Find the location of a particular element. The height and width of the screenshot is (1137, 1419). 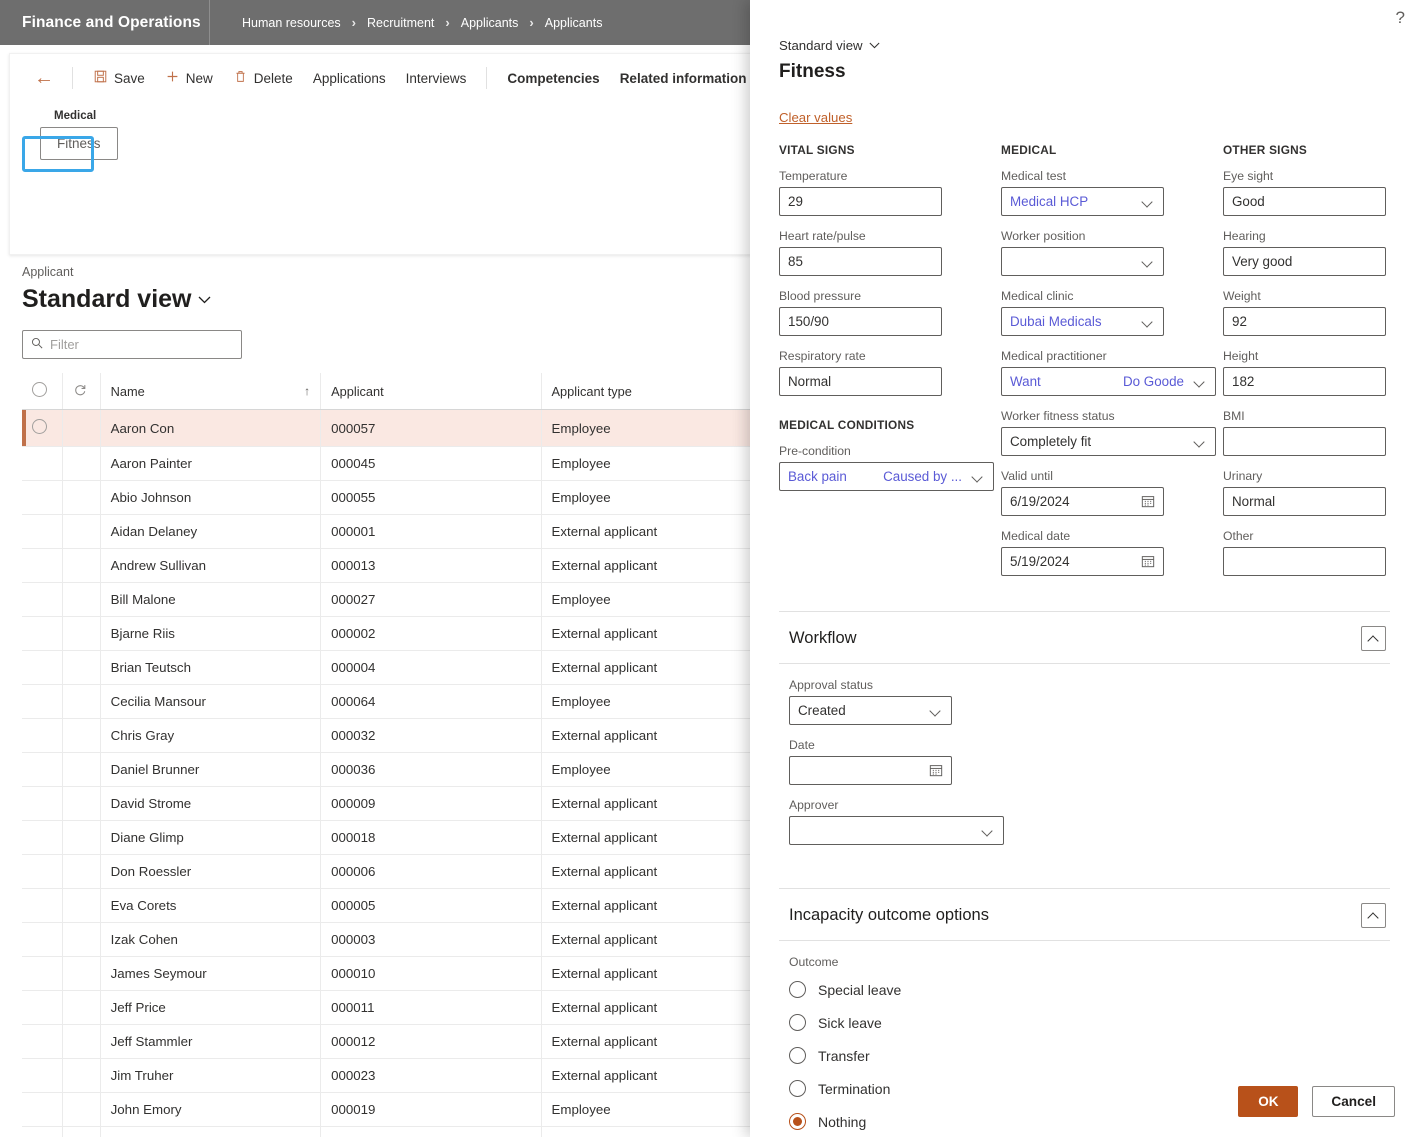

cell-name: Aaron Painter is located at coordinates (211, 463).